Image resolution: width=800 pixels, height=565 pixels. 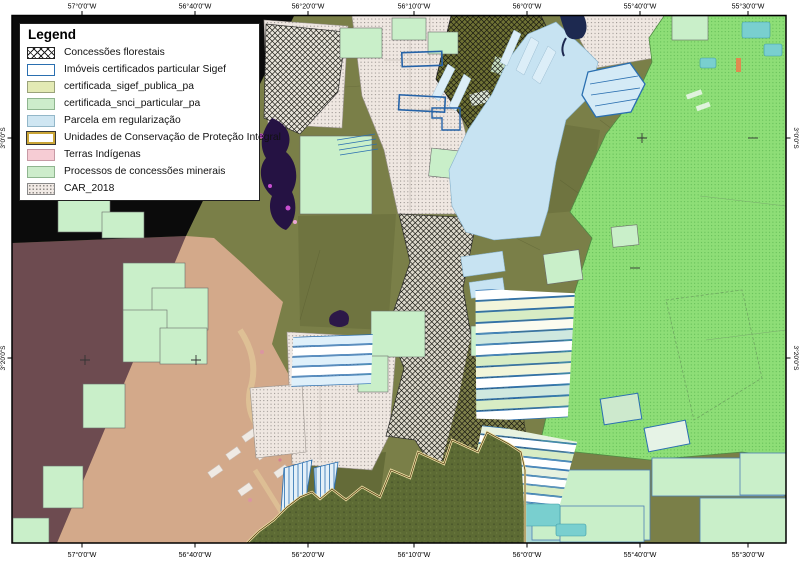 I want to click on swatch-crosshatch, so click(x=41, y=52).